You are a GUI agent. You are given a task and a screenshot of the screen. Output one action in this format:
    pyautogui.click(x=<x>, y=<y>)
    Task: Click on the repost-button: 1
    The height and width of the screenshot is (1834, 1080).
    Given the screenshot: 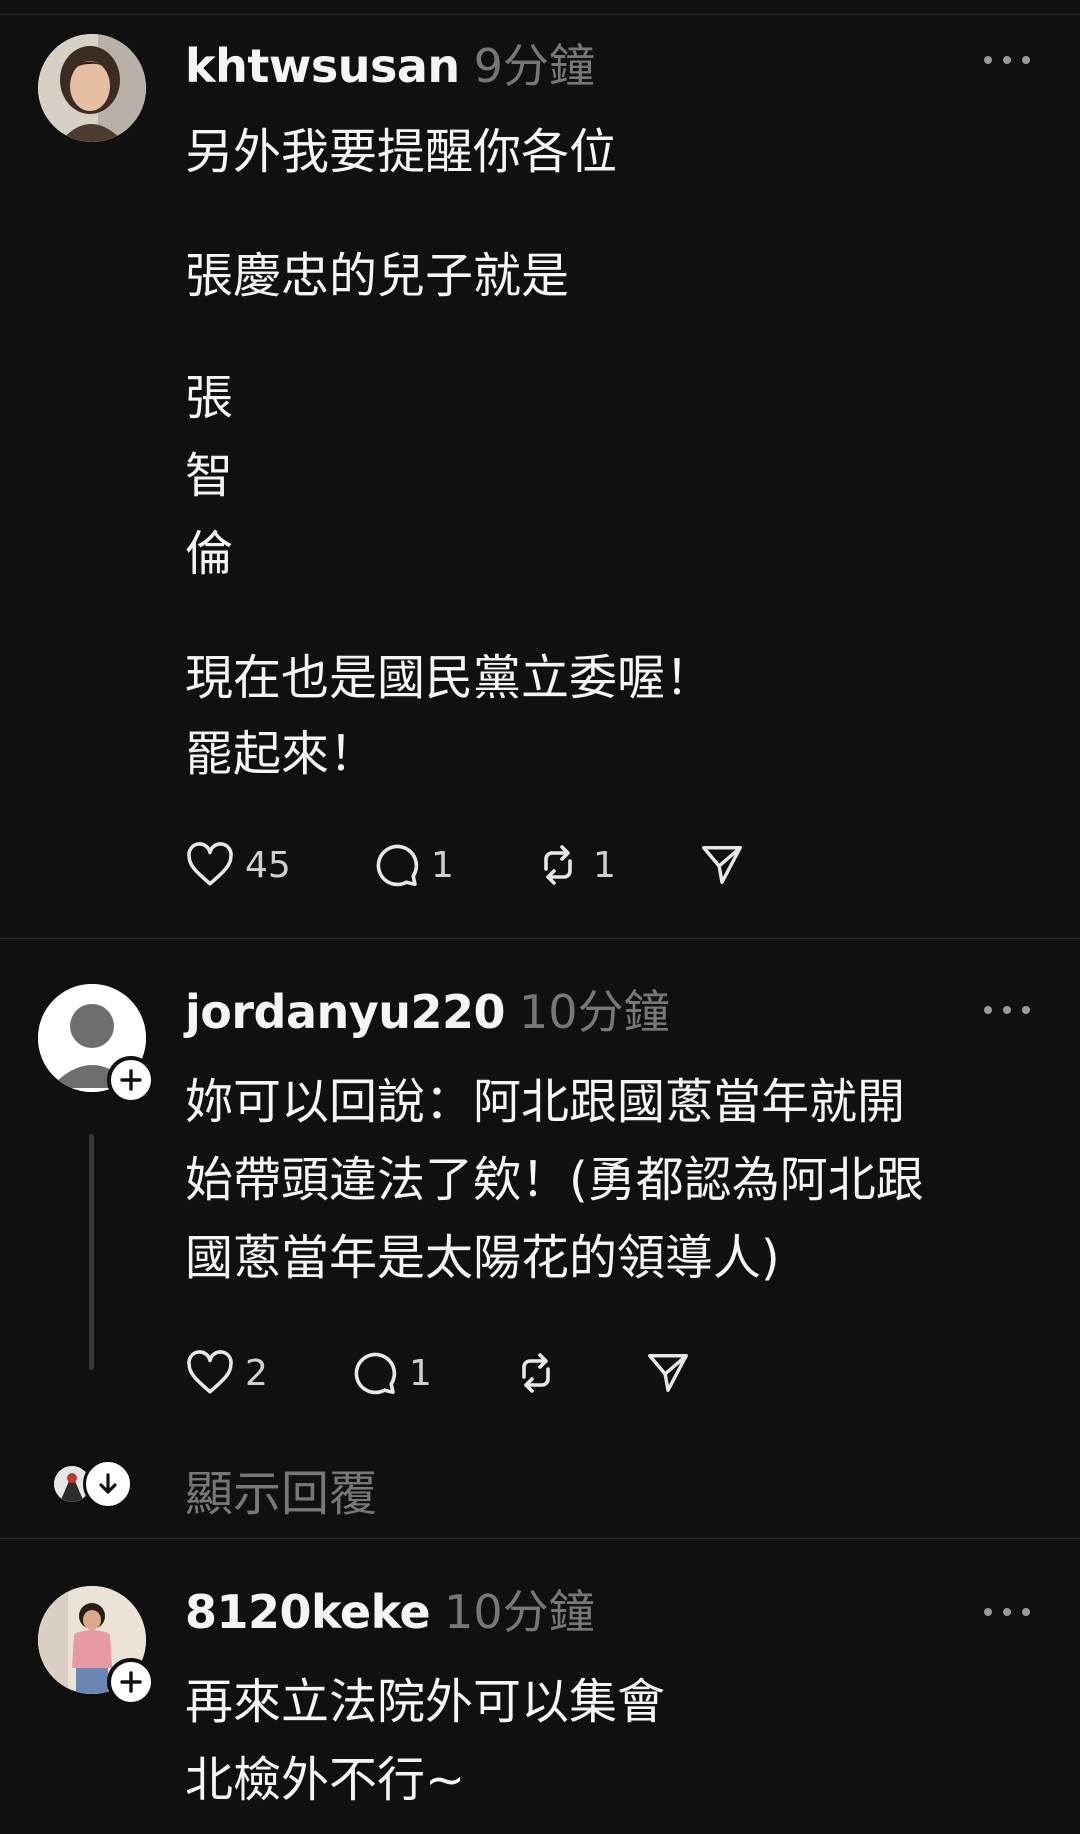 What is the action you would take?
    pyautogui.click(x=615, y=865)
    